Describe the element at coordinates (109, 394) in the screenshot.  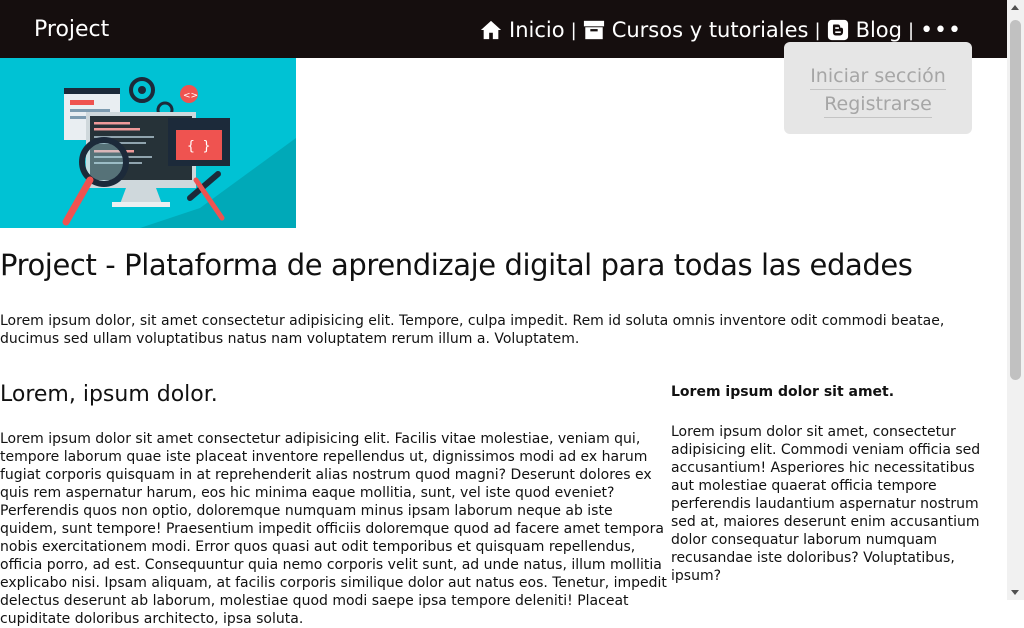
I see `section-heading: Lorem, ipsum dolor.` at that location.